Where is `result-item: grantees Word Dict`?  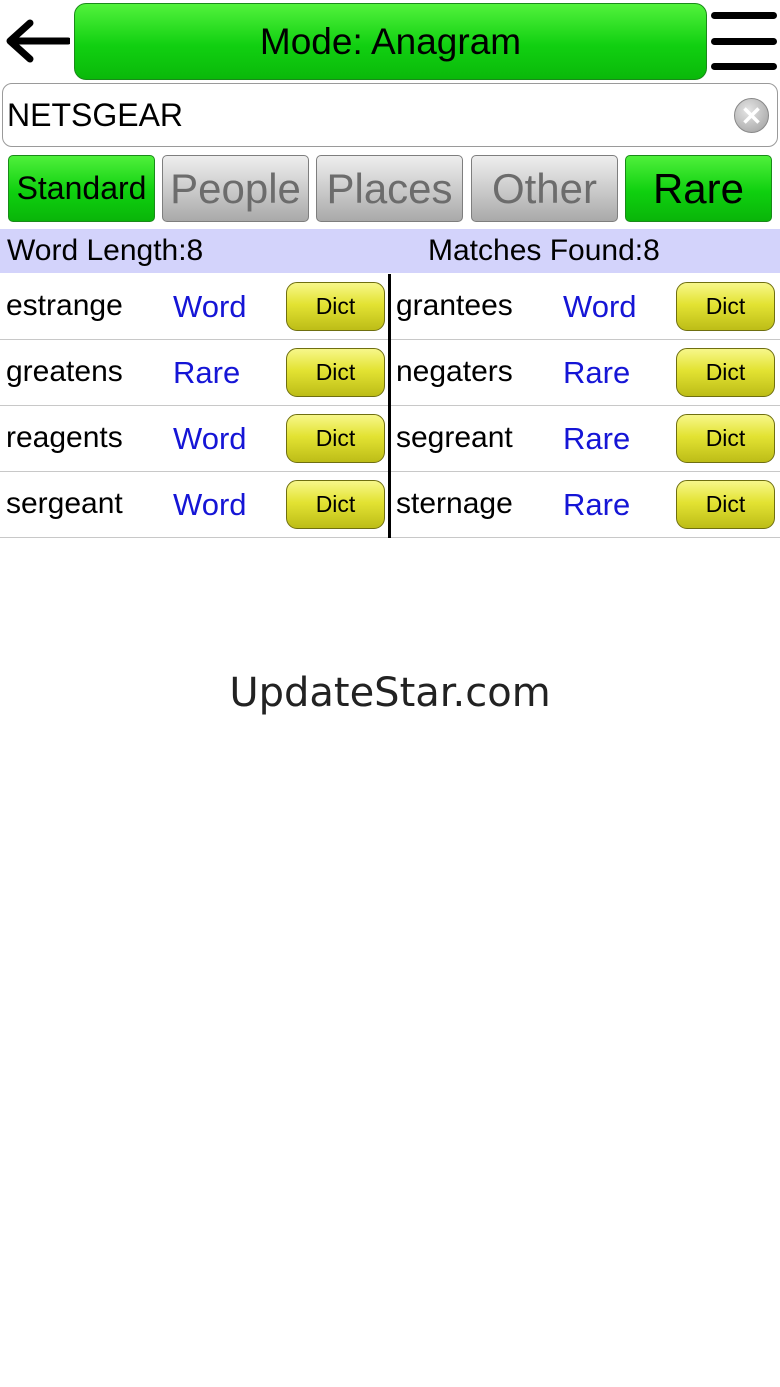
result-item: grantees Word Dict is located at coordinates (584, 307).